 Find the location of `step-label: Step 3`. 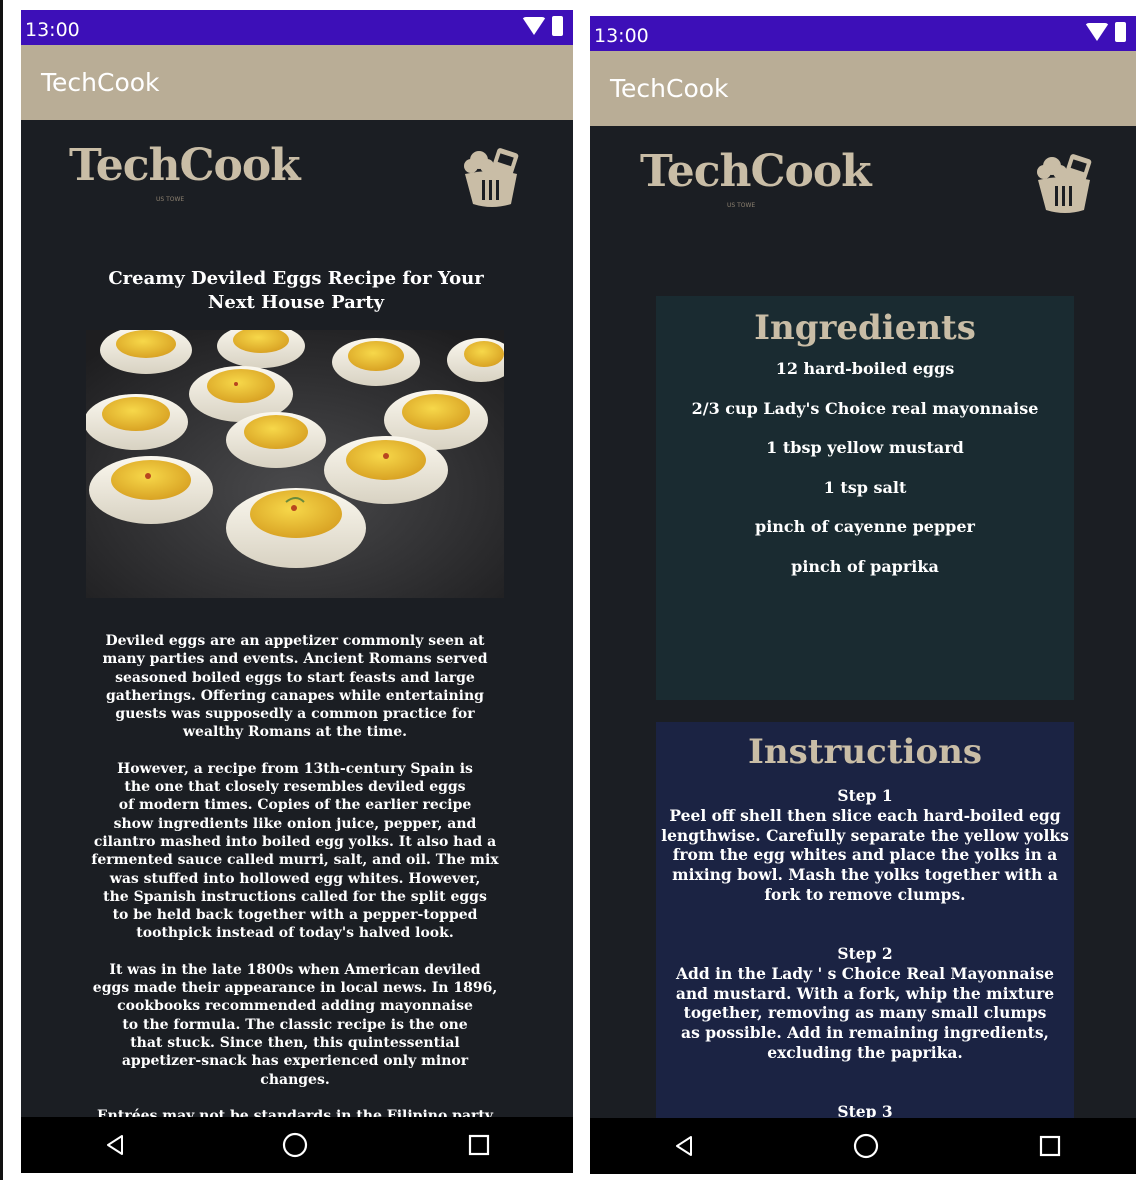

step-label: Step 3 is located at coordinates (865, 1110).